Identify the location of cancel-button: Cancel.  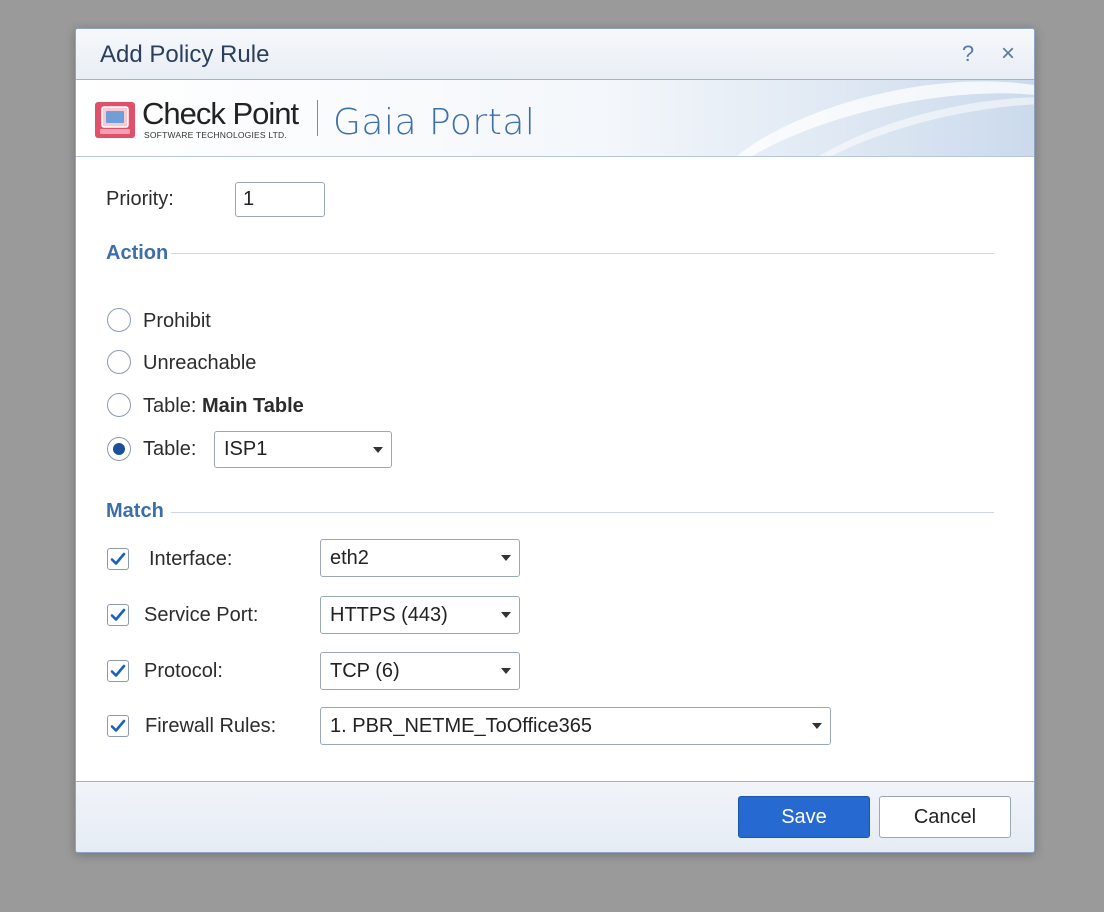
(945, 817).